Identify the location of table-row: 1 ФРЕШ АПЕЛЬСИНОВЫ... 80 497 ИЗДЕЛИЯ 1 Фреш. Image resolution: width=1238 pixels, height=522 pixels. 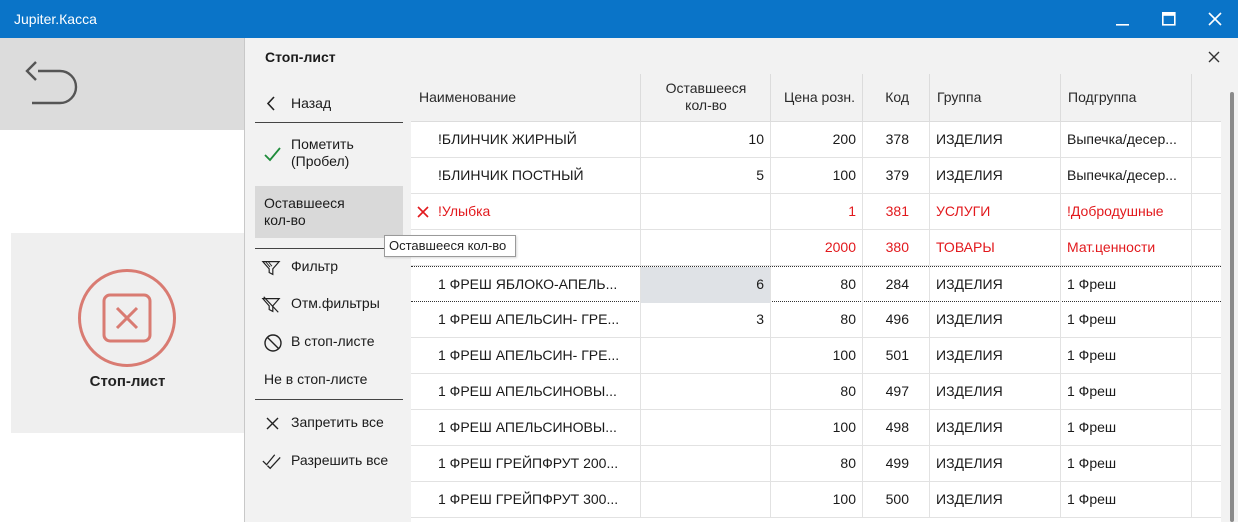
(816, 392).